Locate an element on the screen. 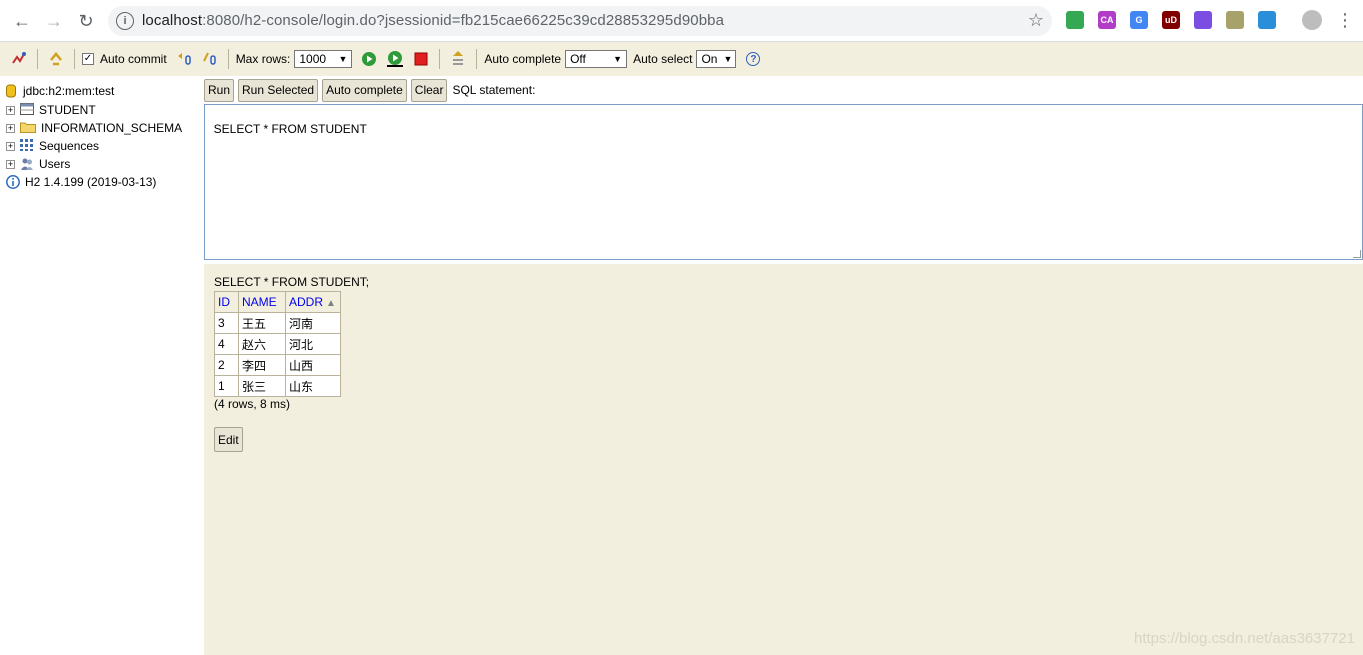 Image resolution: width=1363 pixels, height=655 pixels. version-label: H2 1.4.199 (2019-03-13) is located at coordinates (91, 182).